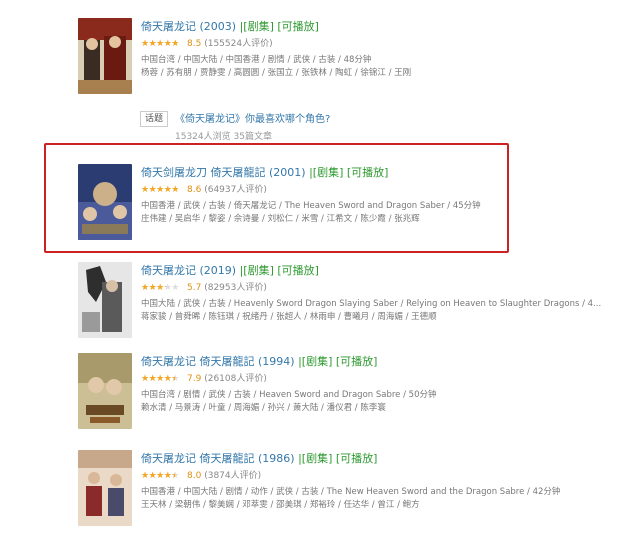 Image resolution: width=640 pixels, height=535 pixels. I want to click on topic-title: 《倚天屠龙记》你最喜欢哪个角色?, so click(252, 117).